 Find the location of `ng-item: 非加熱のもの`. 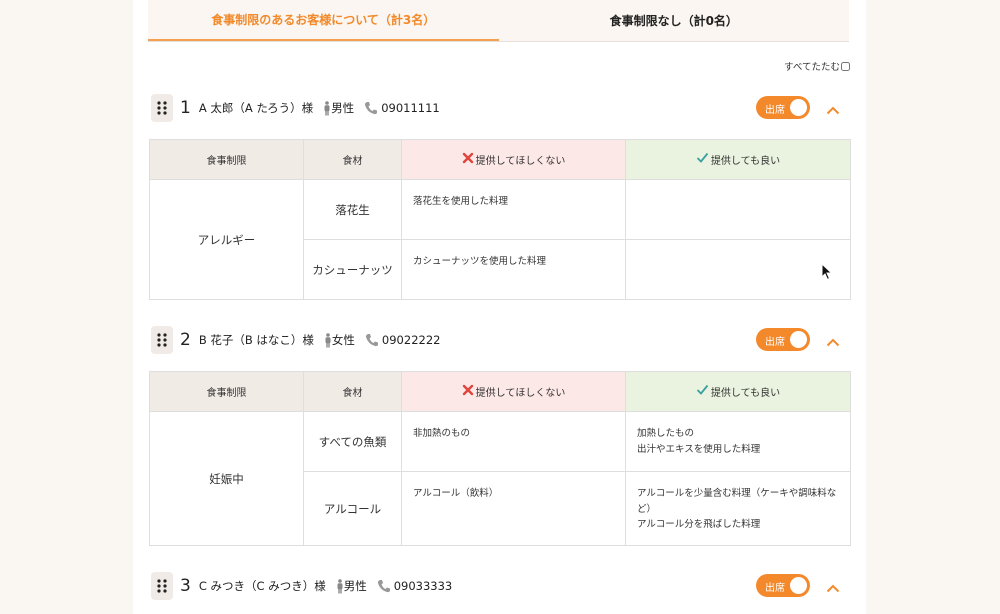

ng-item: 非加熱のもの is located at coordinates (442, 433).